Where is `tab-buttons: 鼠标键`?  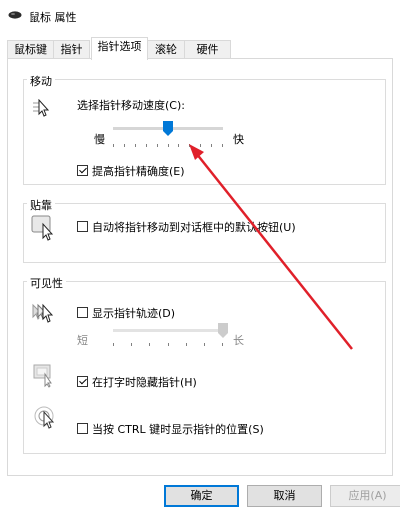
tab-buttons: 鼠标键 is located at coordinates (30, 49).